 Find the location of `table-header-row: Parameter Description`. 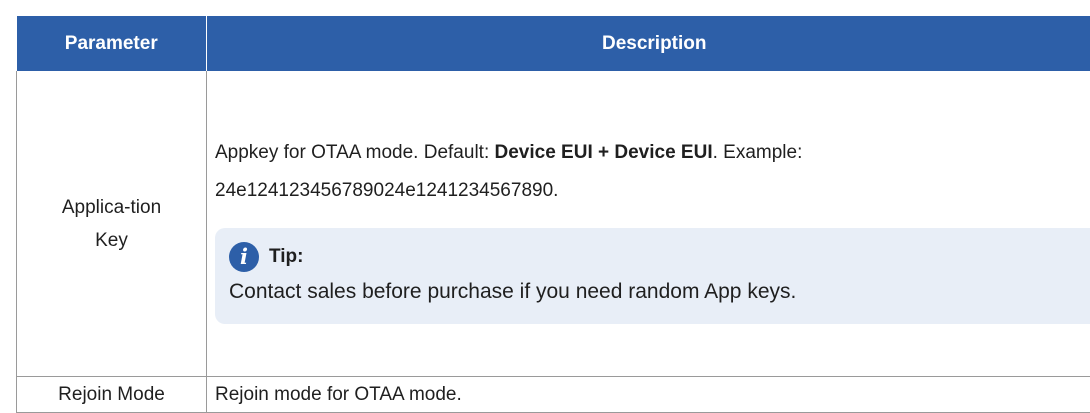

table-header-row: Parameter Description is located at coordinates (553, 43).